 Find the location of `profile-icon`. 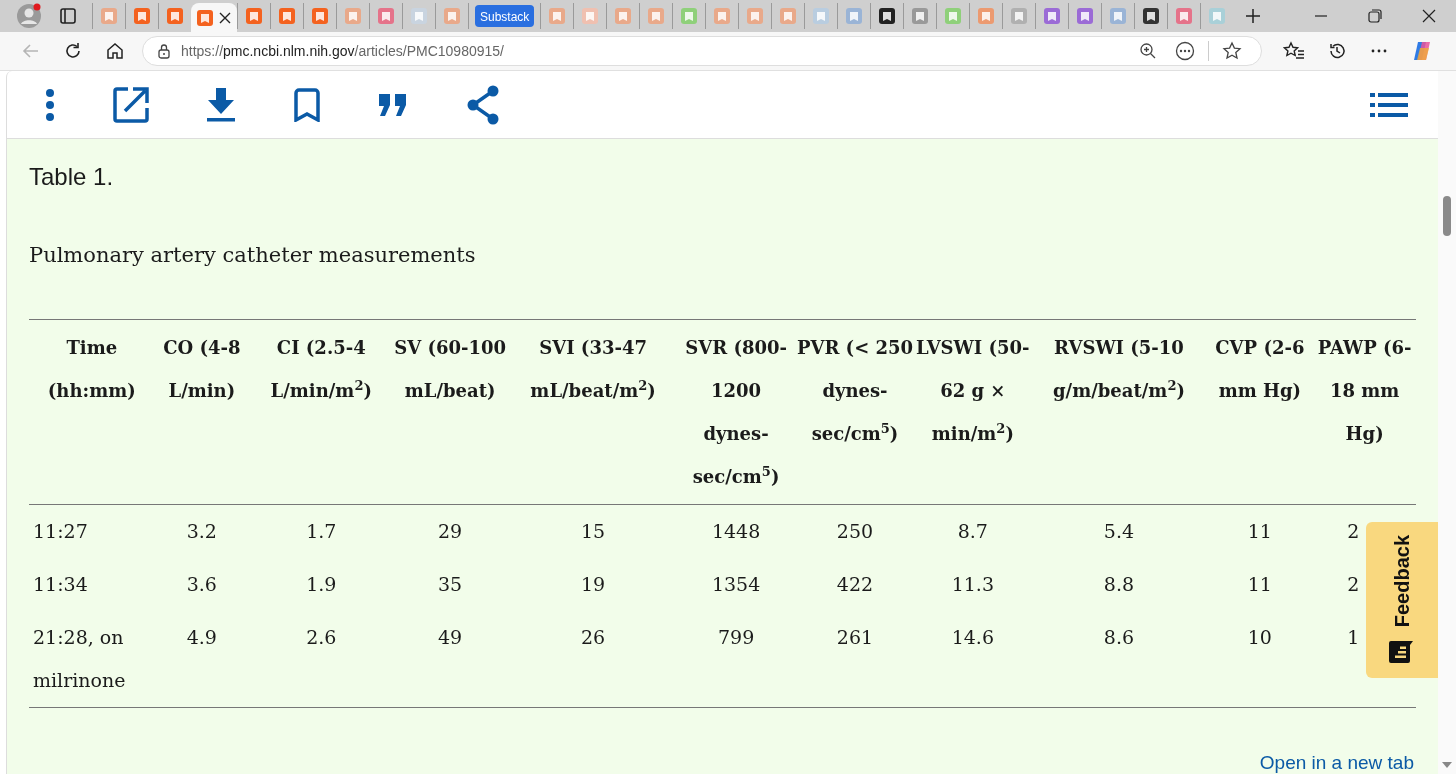

profile-icon is located at coordinates (29, 16).